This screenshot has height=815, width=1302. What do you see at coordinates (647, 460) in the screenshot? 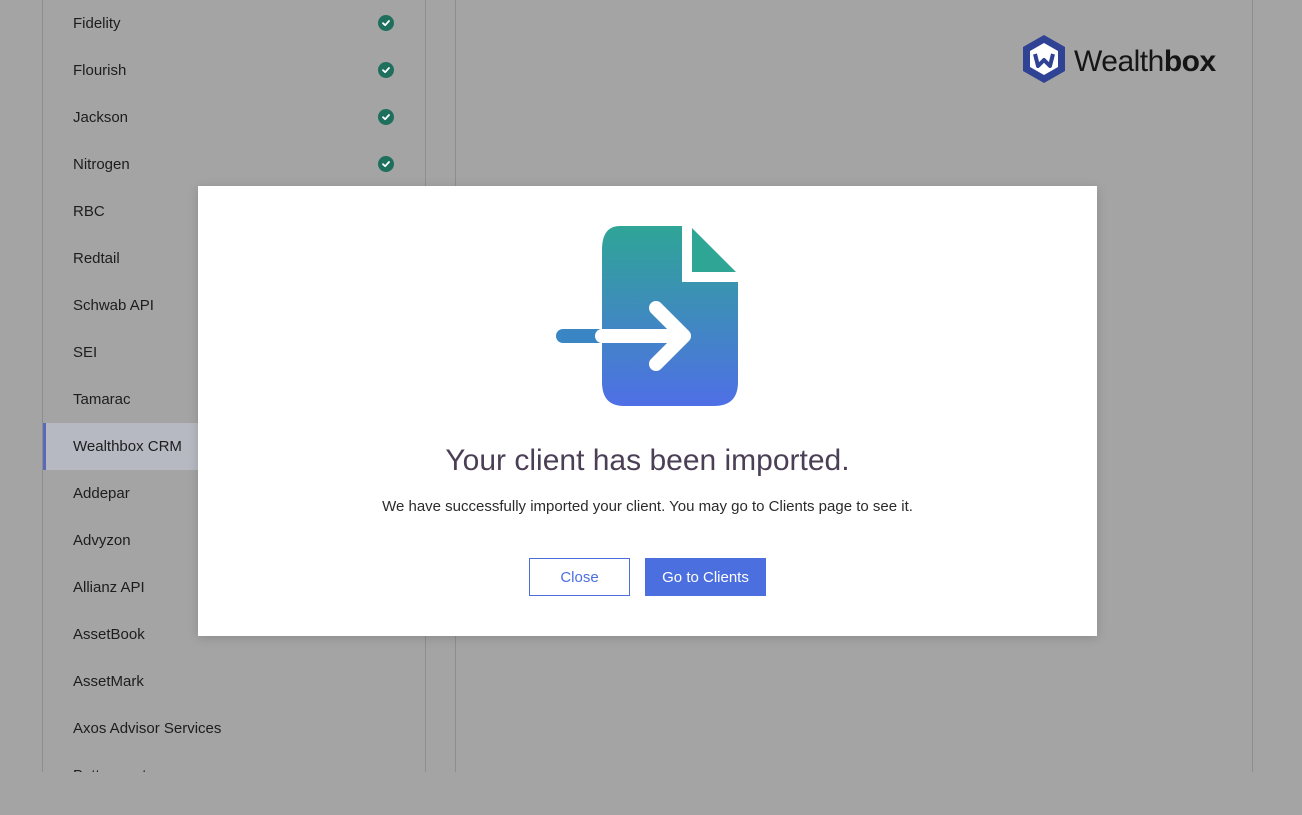
I see `modal-title: Your client has been imported.` at bounding box center [647, 460].